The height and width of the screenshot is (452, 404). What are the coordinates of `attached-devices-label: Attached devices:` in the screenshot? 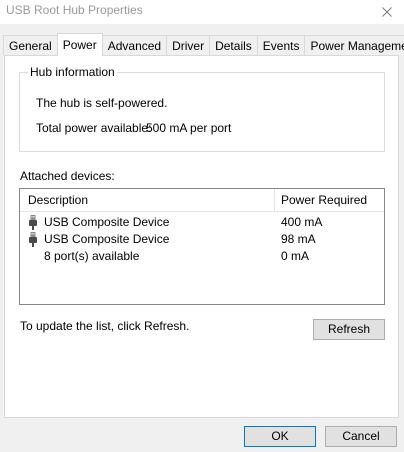 It's located at (67, 176).